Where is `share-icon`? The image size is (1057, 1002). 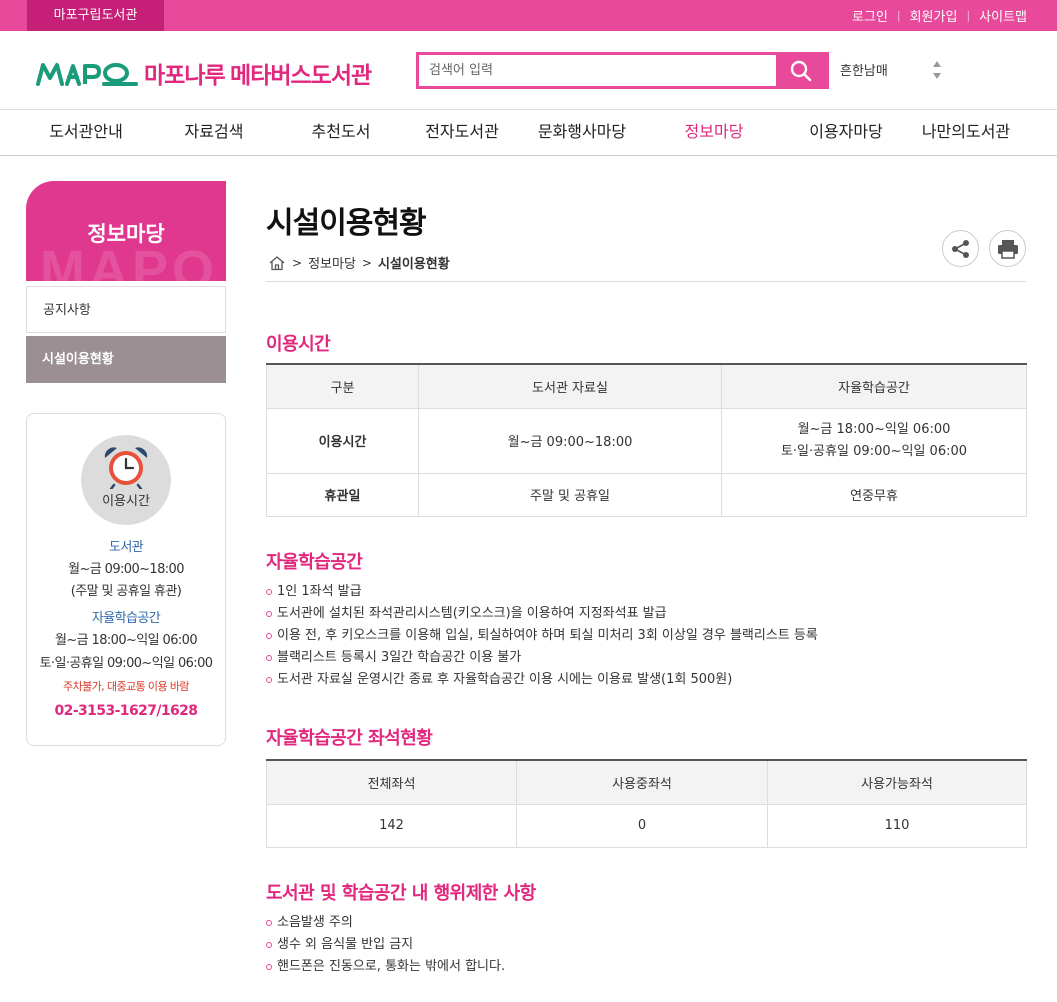
share-icon is located at coordinates (960, 248).